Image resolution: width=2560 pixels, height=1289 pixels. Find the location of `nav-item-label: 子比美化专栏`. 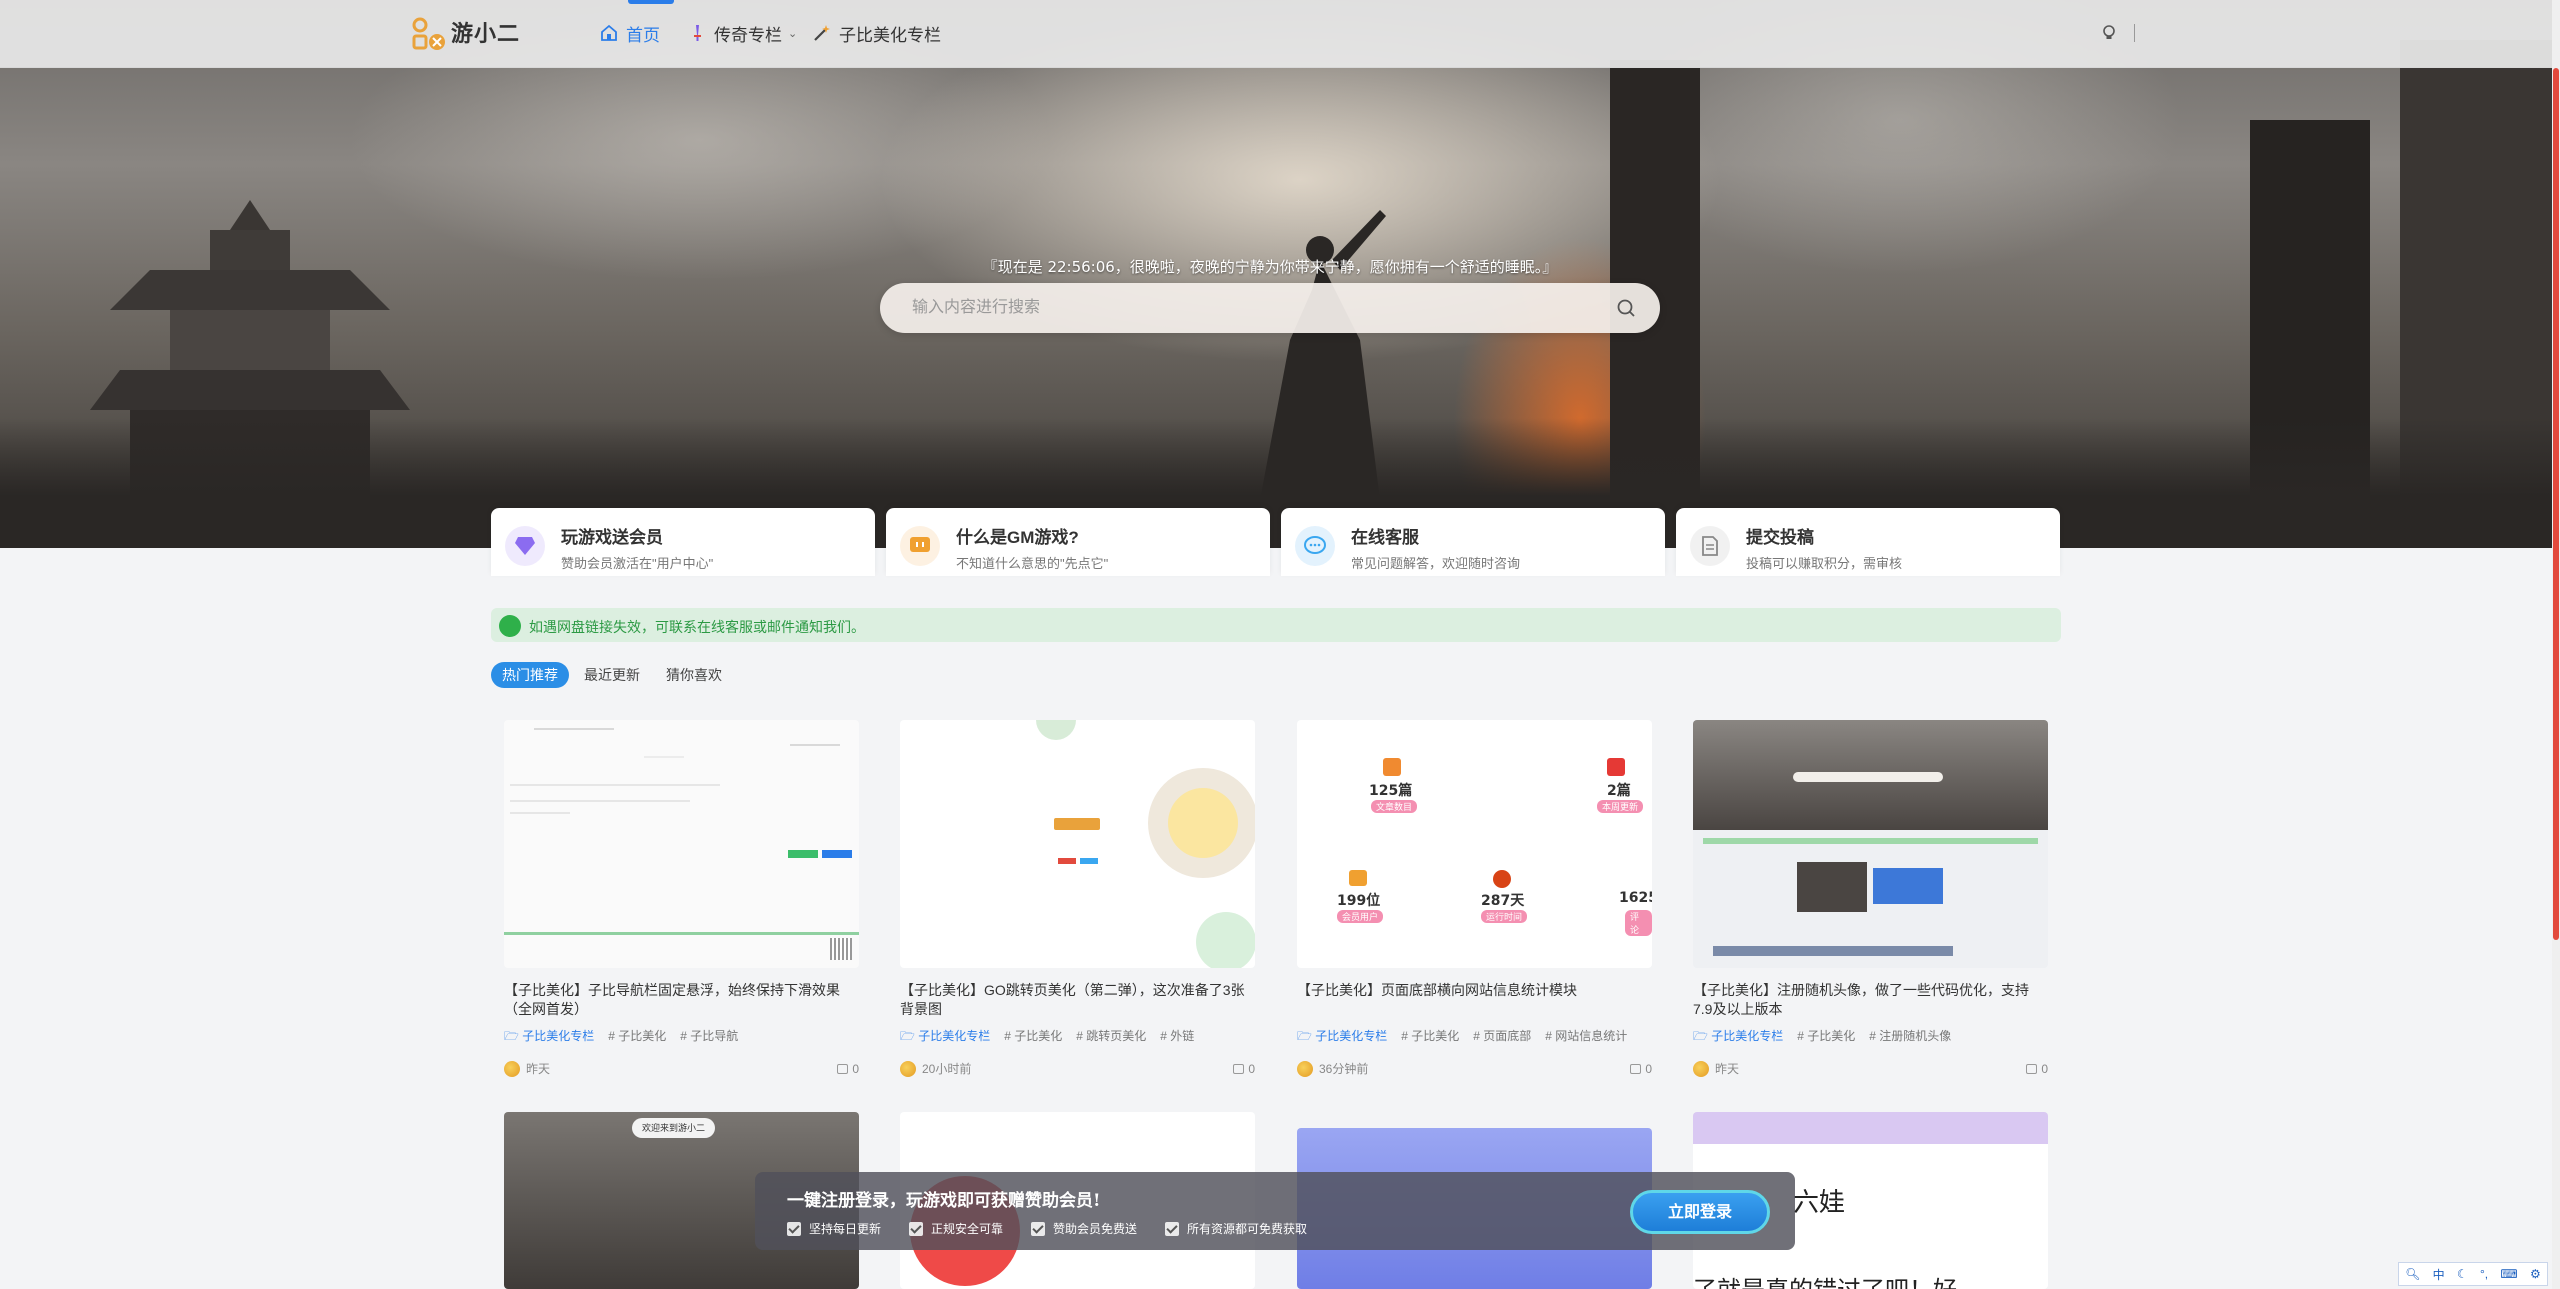

nav-item-label: 子比美化专栏 is located at coordinates (890, 35).